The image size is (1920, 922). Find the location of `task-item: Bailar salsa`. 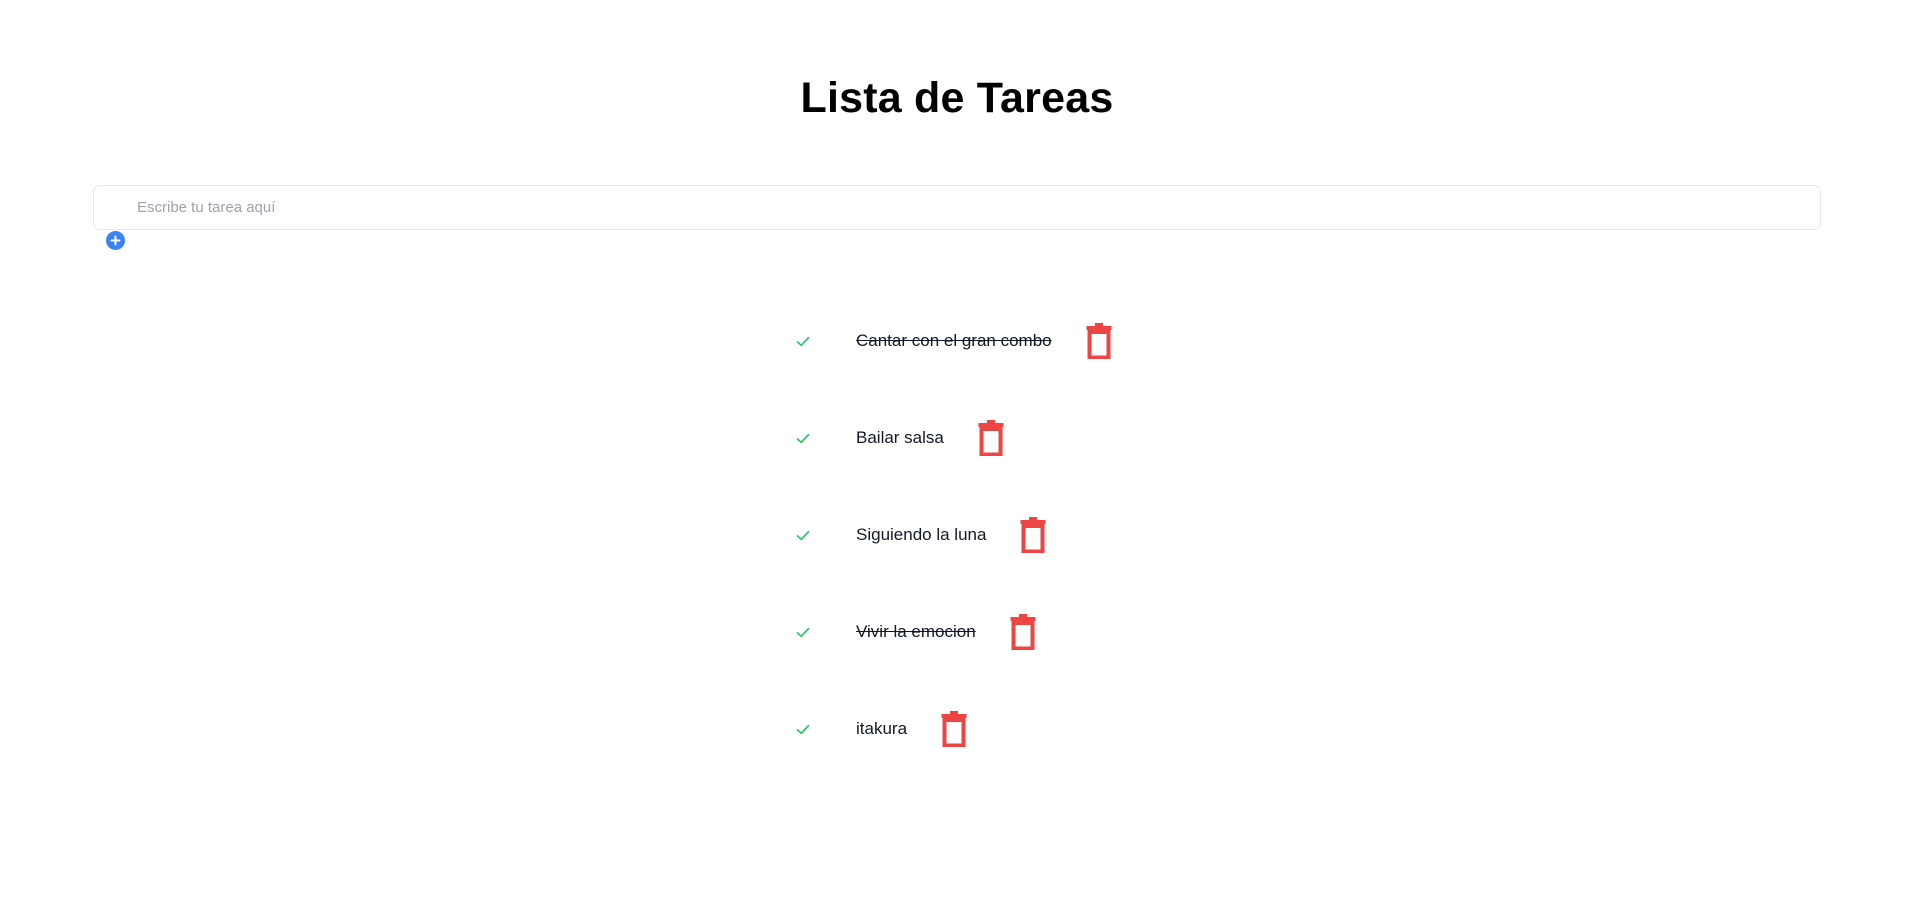

task-item: Bailar salsa is located at coordinates (955, 466).